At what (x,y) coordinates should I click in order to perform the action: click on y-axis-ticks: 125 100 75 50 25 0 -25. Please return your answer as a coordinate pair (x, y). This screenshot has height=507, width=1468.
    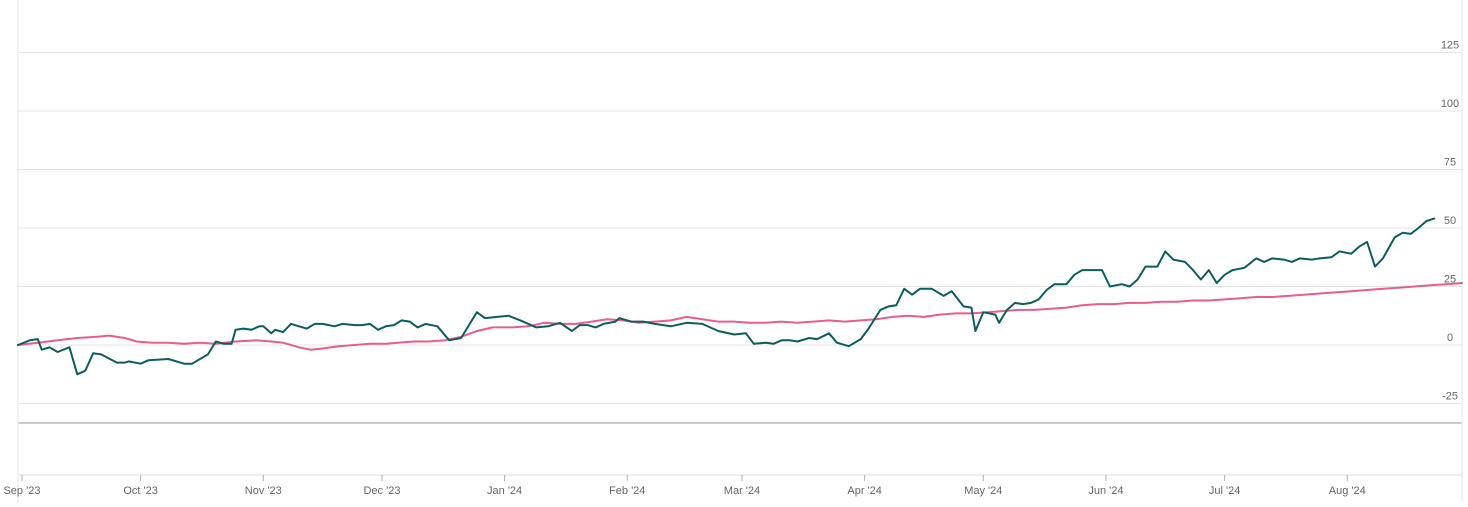
    Looking at the image, I should click on (1450, 221).